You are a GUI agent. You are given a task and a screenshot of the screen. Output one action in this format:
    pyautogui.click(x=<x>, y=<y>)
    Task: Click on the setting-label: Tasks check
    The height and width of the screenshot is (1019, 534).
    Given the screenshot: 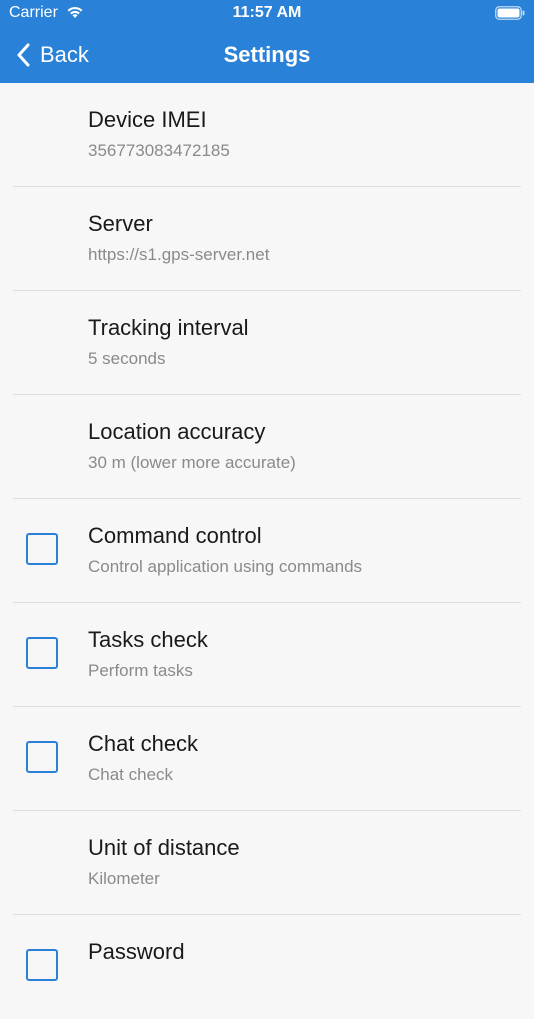 What is the action you would take?
    pyautogui.click(x=148, y=639)
    